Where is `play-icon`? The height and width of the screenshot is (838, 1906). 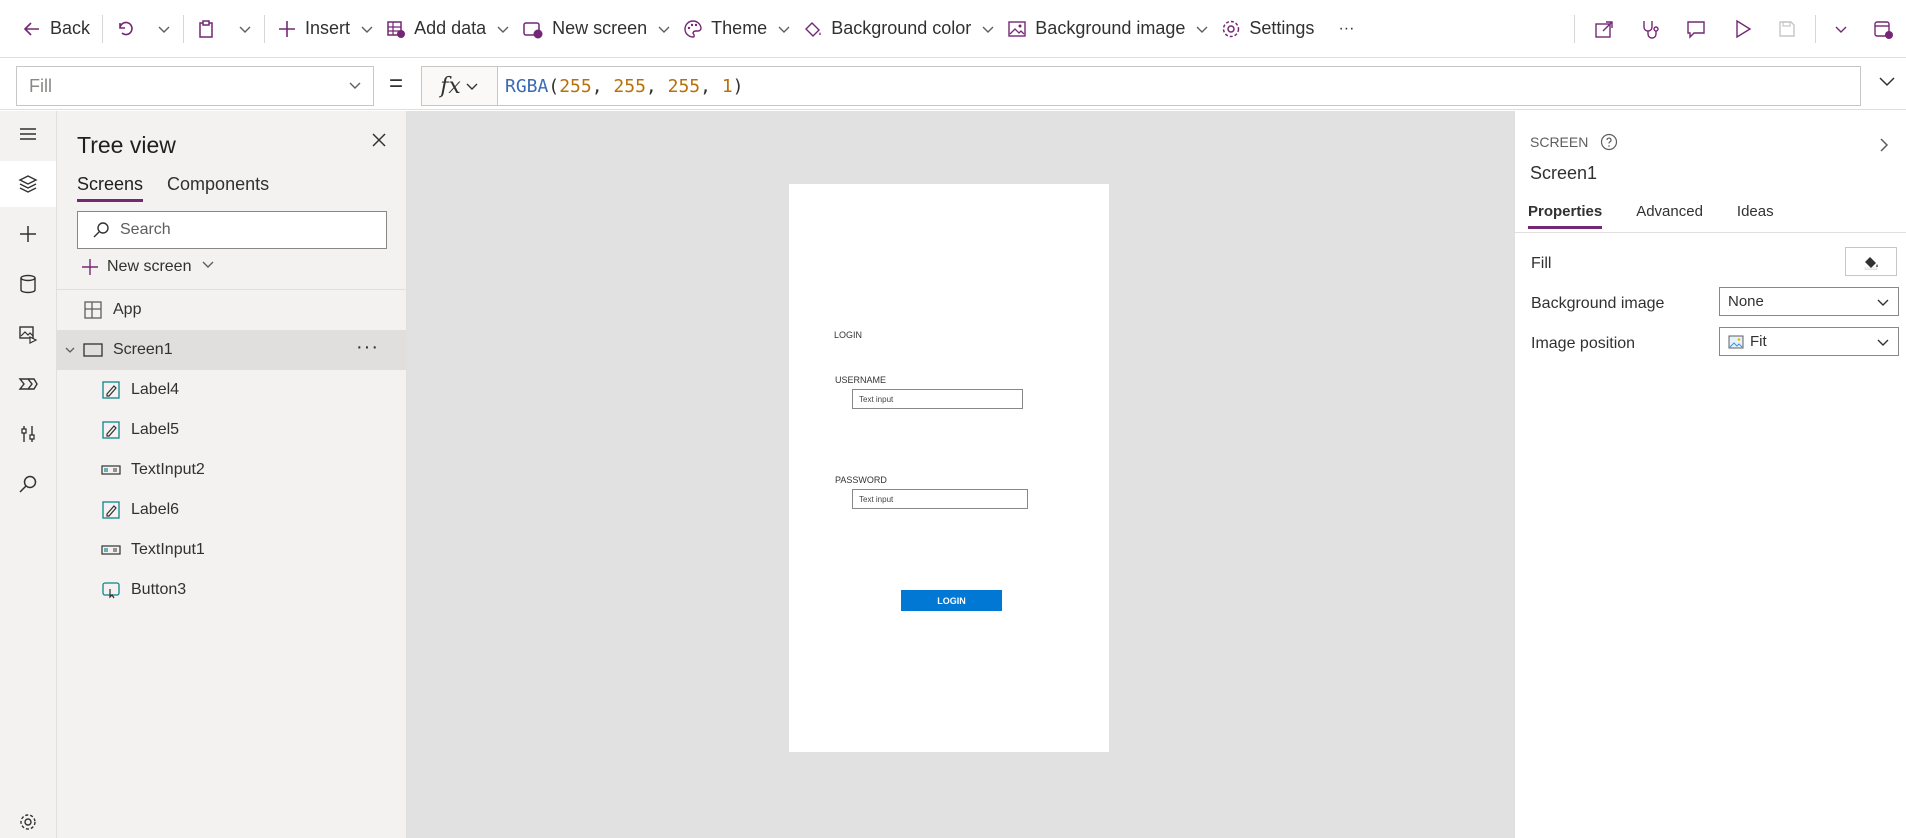 play-icon is located at coordinates (1742, 29).